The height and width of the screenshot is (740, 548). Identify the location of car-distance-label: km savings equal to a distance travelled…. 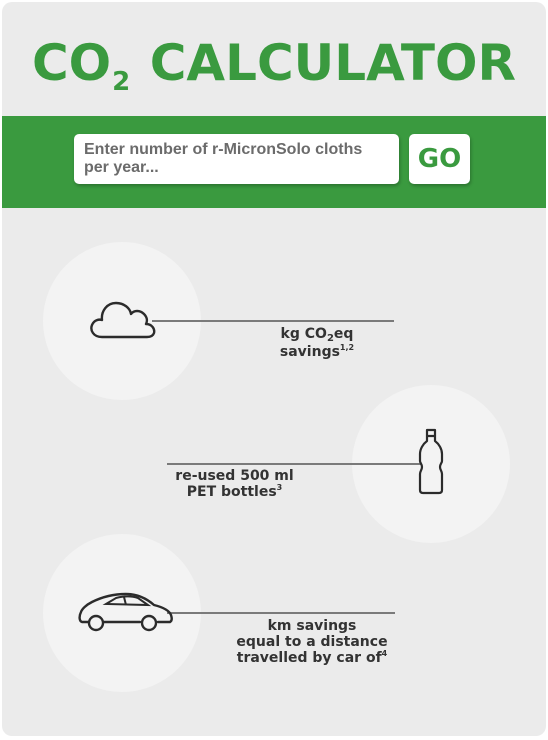
(312, 642).